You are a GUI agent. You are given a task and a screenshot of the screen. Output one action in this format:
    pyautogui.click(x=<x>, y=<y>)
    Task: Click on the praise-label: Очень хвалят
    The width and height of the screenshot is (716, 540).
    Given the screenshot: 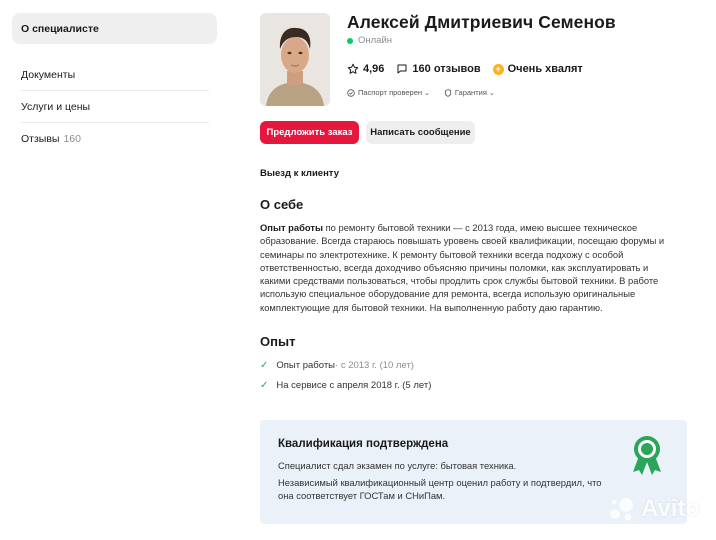 What is the action you would take?
    pyautogui.click(x=545, y=69)
    